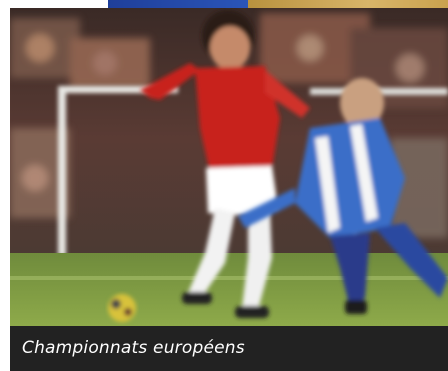  I want to click on accent-blue-bar, so click(178, 4).